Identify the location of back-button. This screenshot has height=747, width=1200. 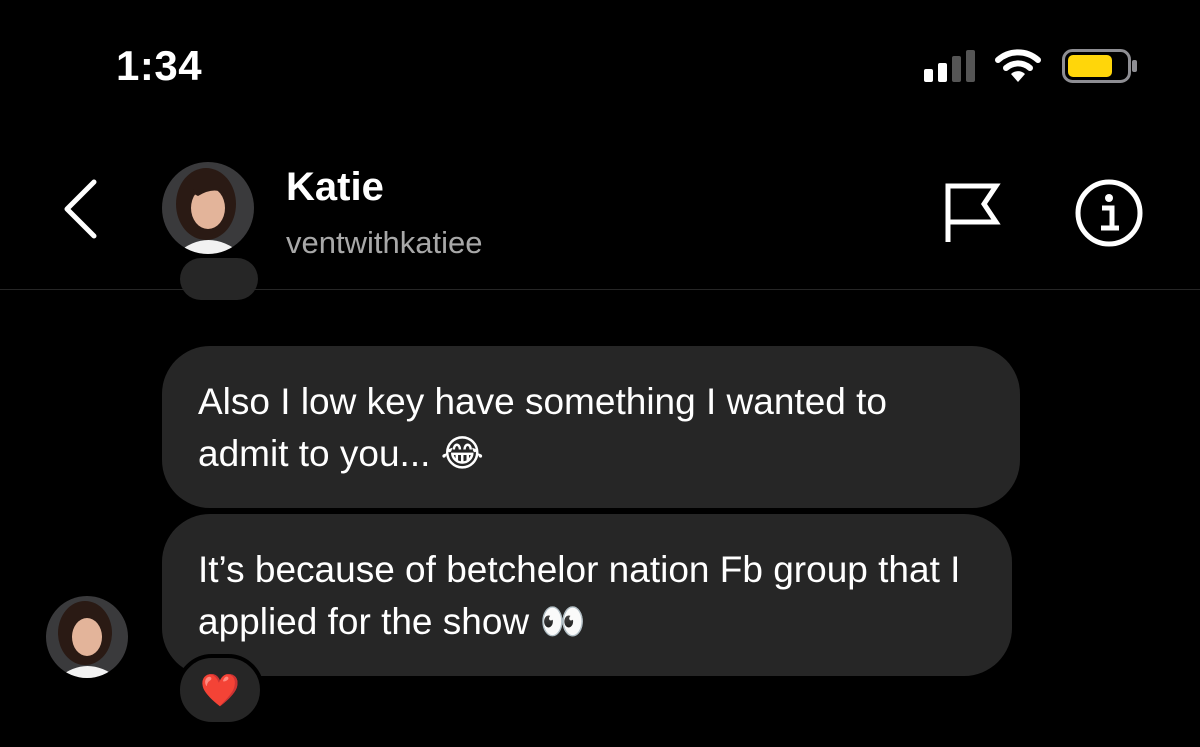
(80, 209).